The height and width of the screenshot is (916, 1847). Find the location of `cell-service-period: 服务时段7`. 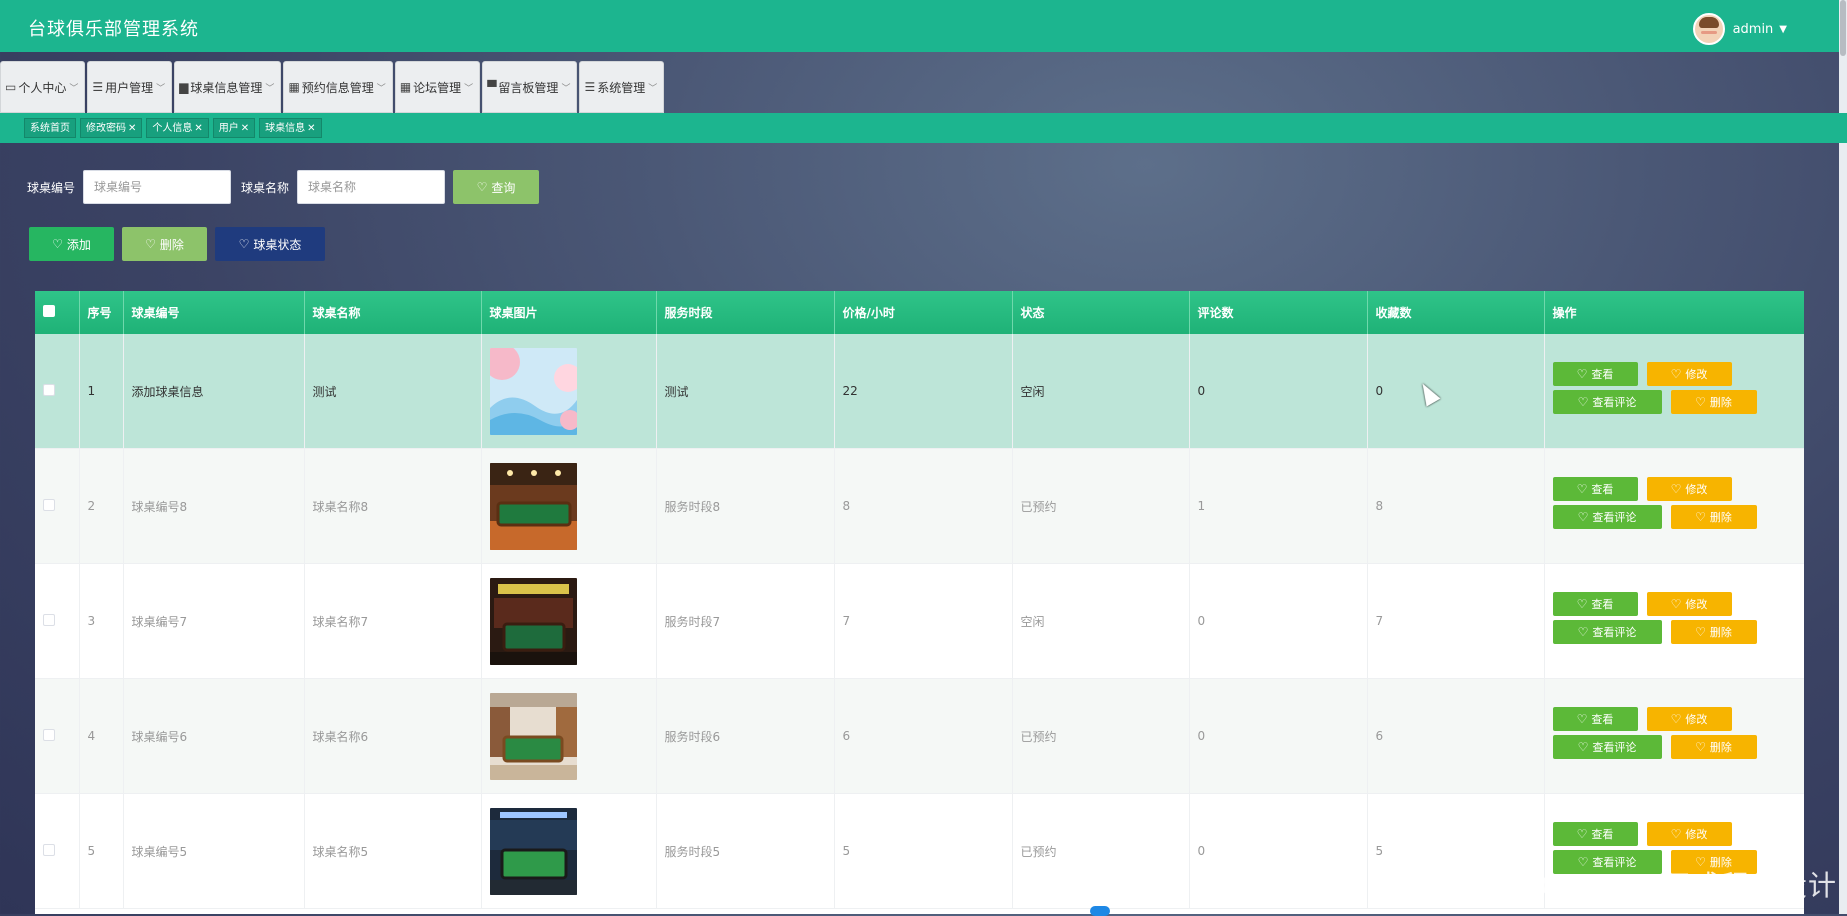

cell-service-period: 服务时段7 is located at coordinates (745, 621).